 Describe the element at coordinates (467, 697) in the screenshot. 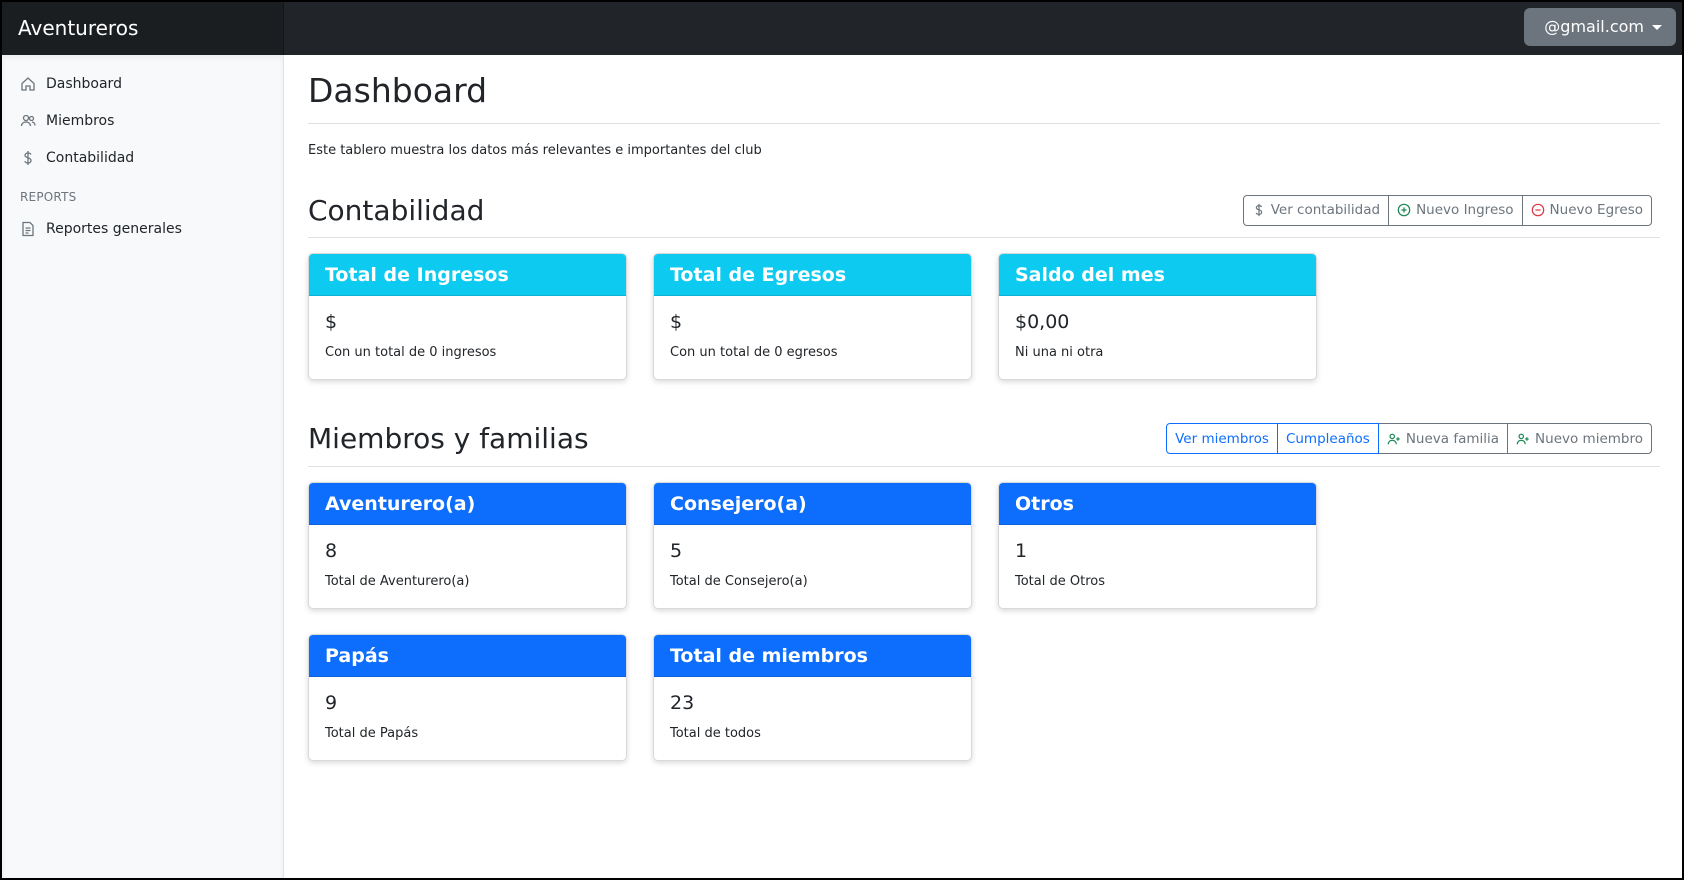

I see `card-papas: Papás 9 Total de Papás` at that location.